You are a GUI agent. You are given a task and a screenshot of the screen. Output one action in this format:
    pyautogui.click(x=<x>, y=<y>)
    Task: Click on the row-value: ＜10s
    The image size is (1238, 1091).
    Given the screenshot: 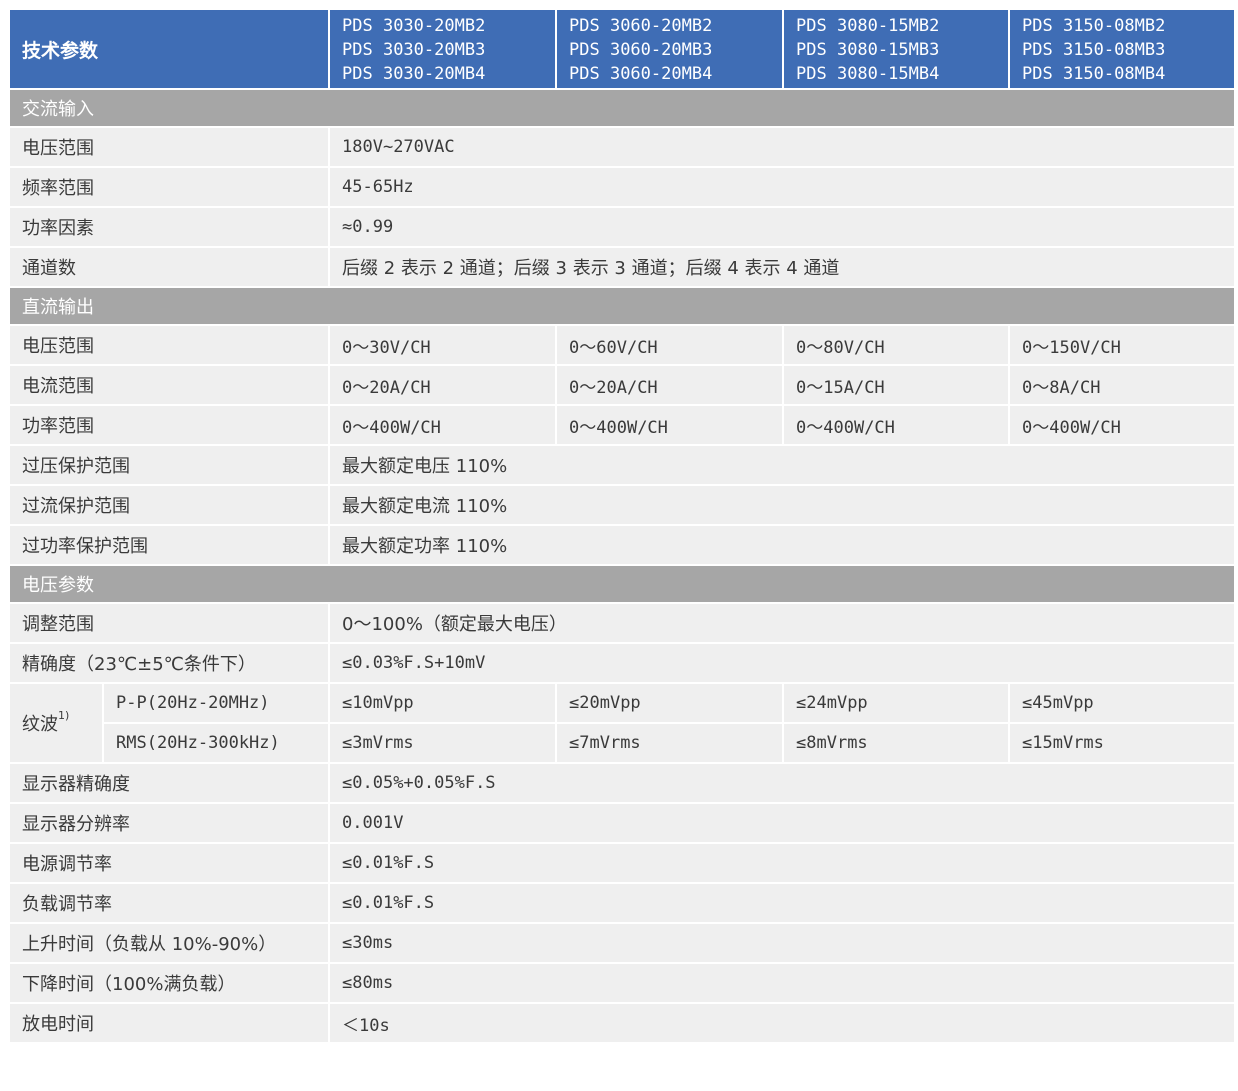 What is the action you would take?
    pyautogui.click(x=782, y=1023)
    